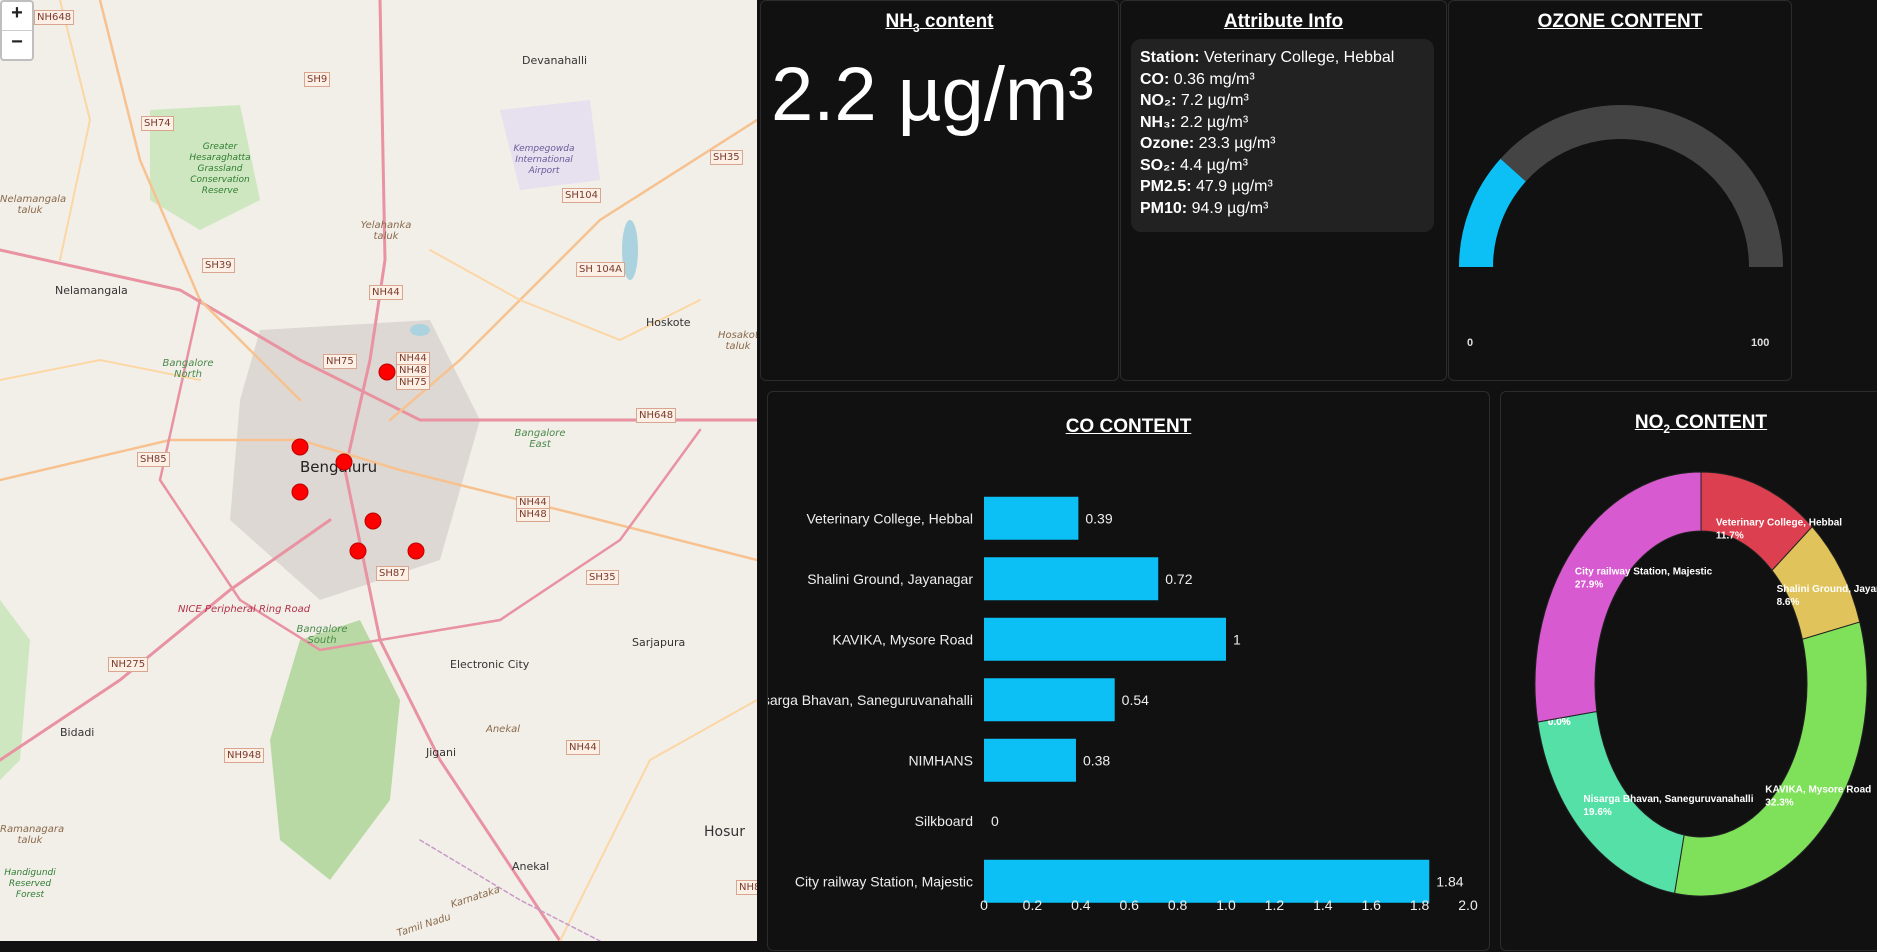 Image resolution: width=1877 pixels, height=952 pixels. Describe the element at coordinates (1449, 881) in the screenshot. I see `co-value-label: 1.84` at that location.